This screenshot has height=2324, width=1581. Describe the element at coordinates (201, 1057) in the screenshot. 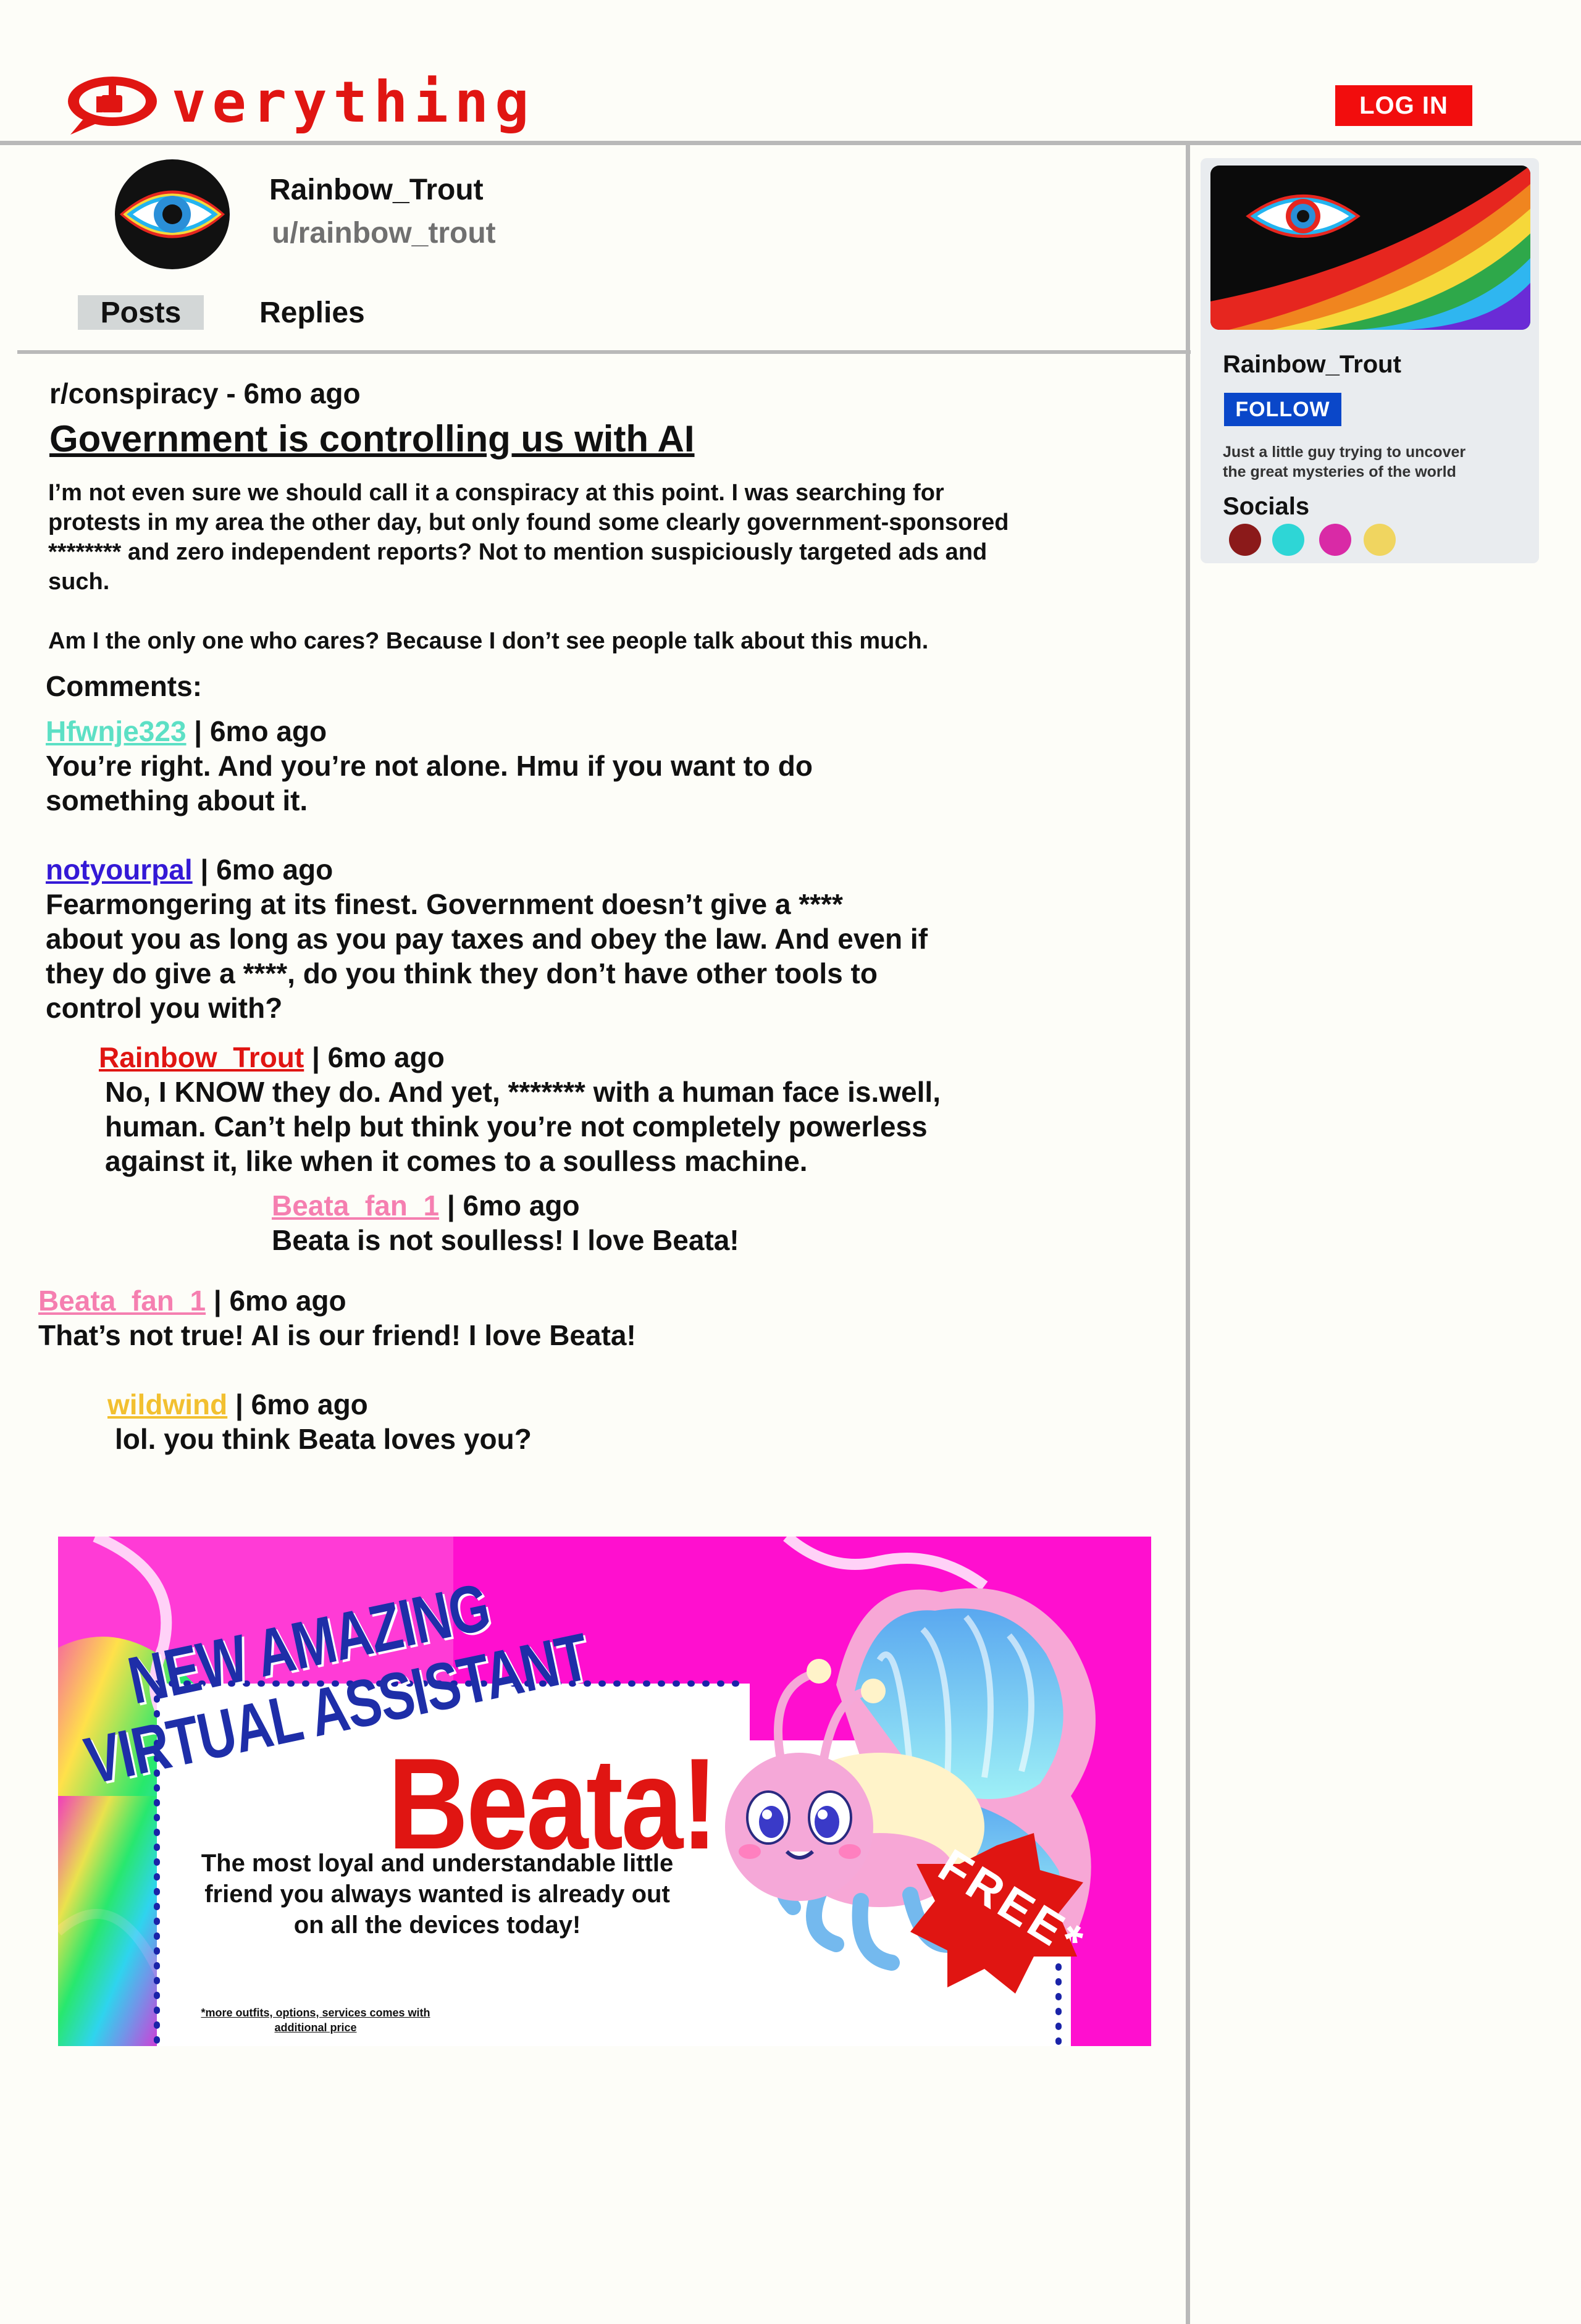

I see `comment-author-link: Rainbow_Trout` at that location.